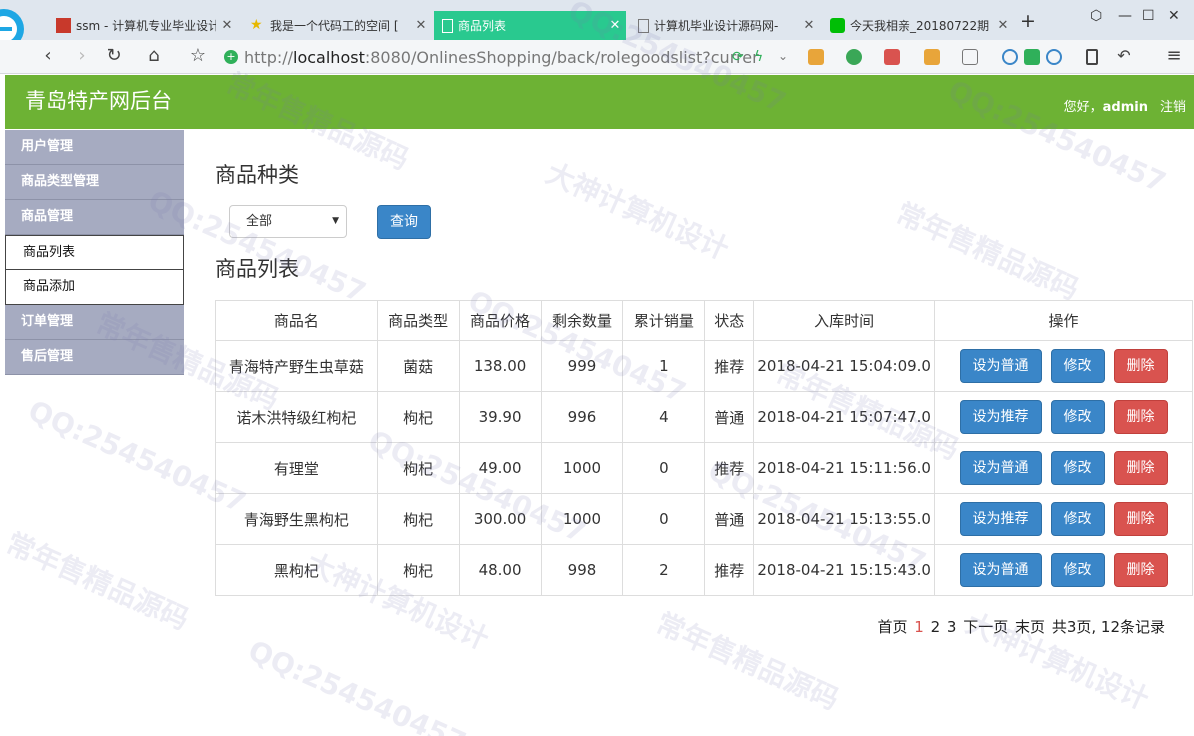  What do you see at coordinates (1125, 16) in the screenshot?
I see `minimize-icon: —` at bounding box center [1125, 16].